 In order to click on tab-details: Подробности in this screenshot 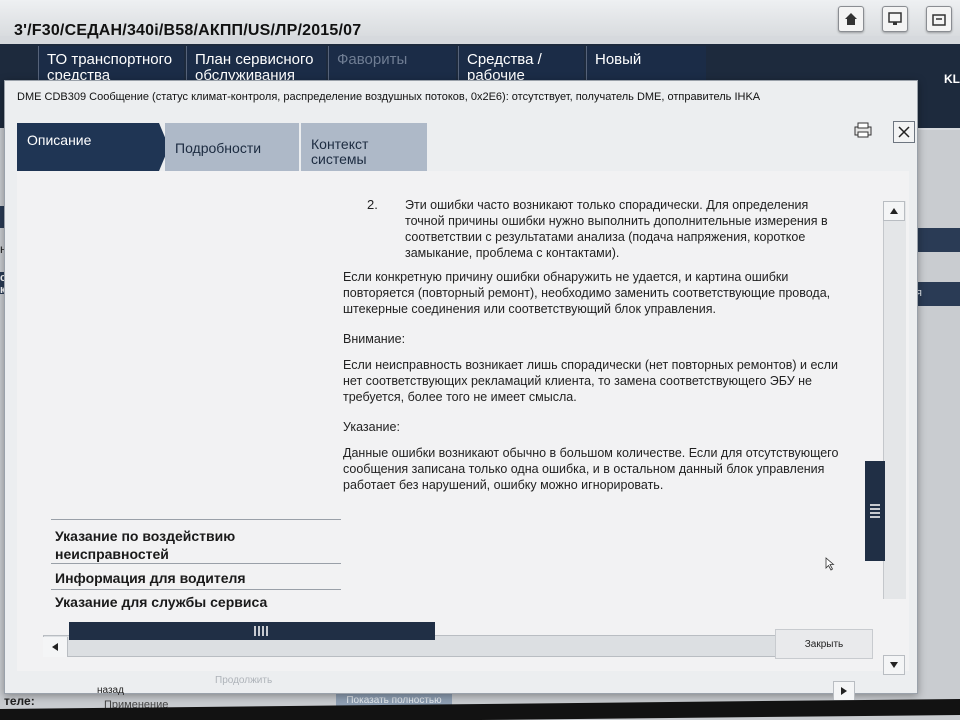, I will do `click(232, 147)`.